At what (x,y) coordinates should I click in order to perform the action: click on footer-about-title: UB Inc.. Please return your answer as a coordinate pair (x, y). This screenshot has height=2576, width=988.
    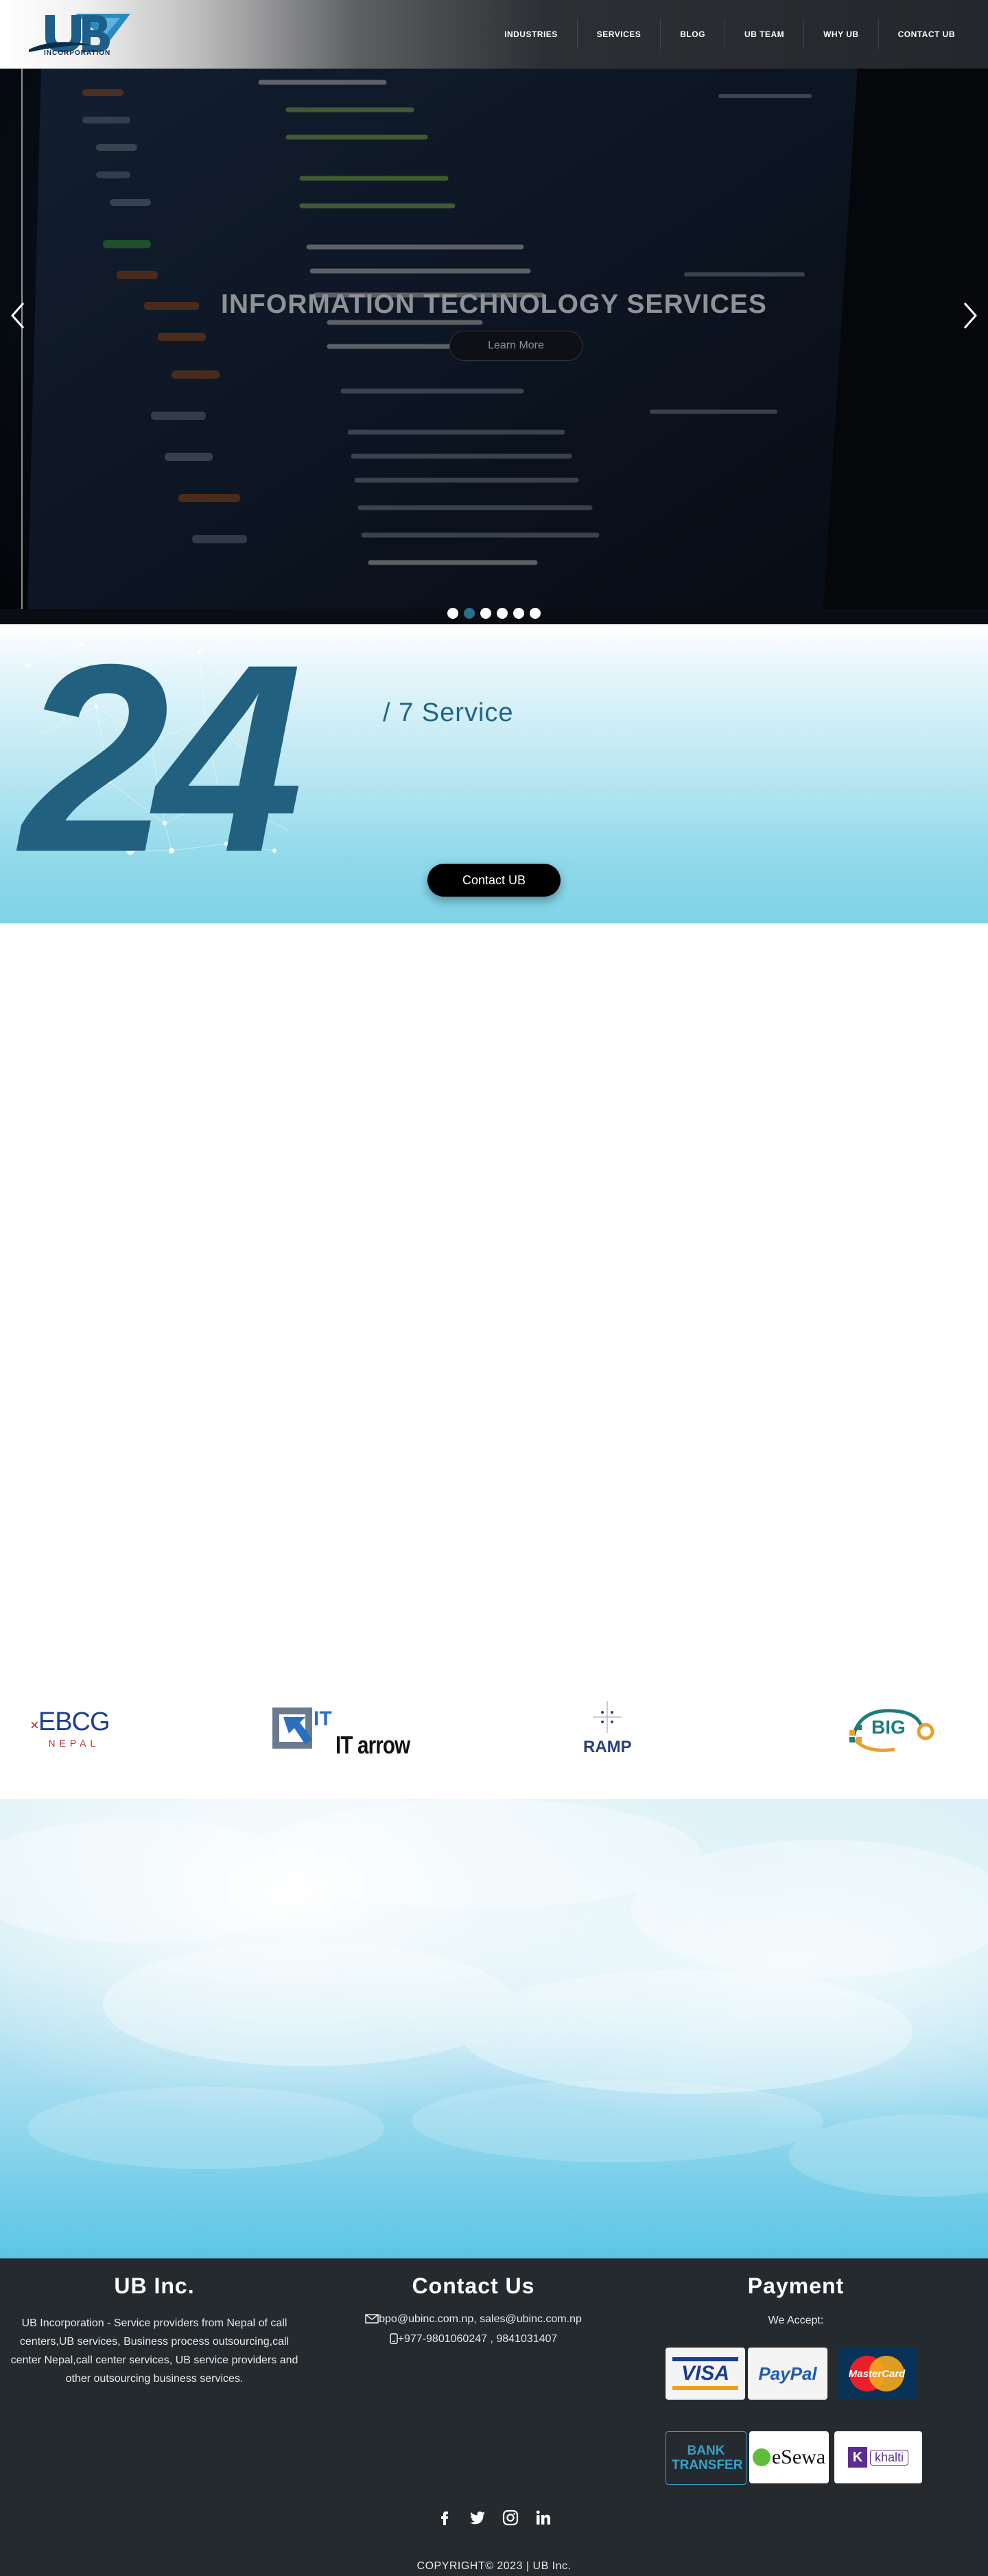
    Looking at the image, I should click on (154, 2285).